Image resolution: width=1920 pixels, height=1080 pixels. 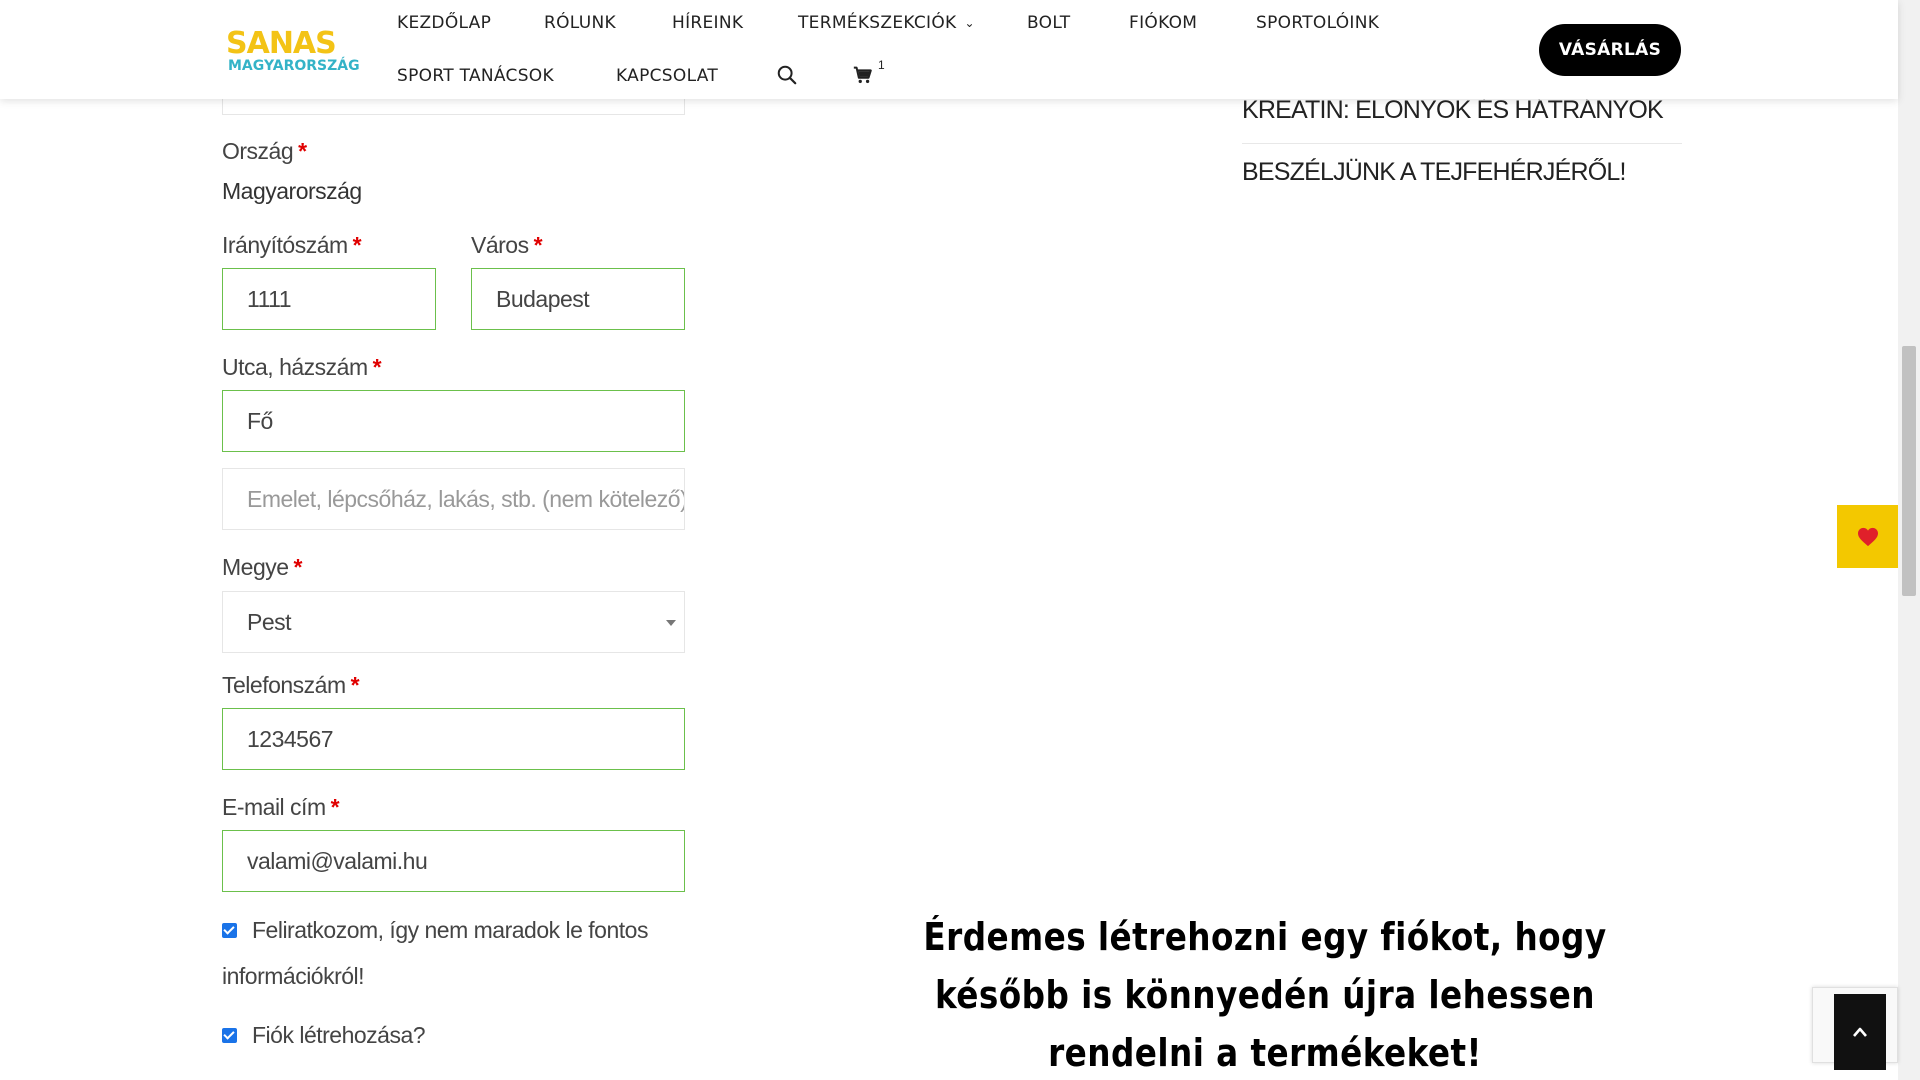 I want to click on site-logo: SANAS MAGYARORSZÁG, so click(x=293, y=51).